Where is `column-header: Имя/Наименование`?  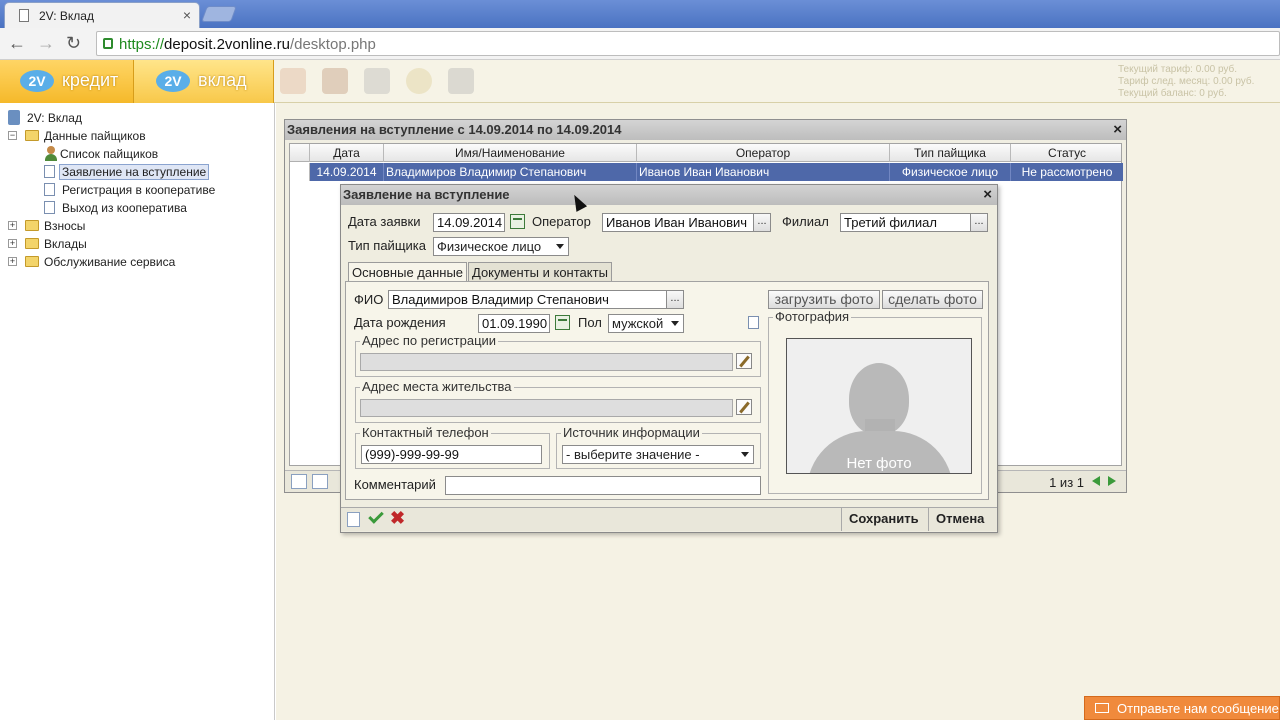 column-header: Имя/Наименование is located at coordinates (510, 153).